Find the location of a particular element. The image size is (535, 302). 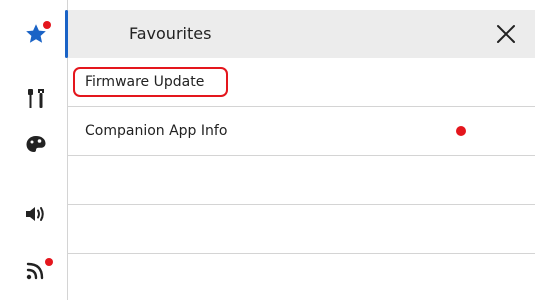

sidebar is located at coordinates (33, 150).